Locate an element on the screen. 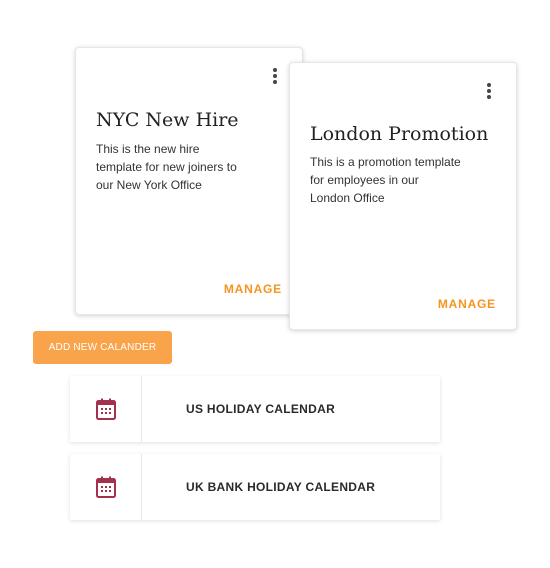 Image resolution: width=550 pixels, height=568 pixels. card-title: London Promotion is located at coordinates (399, 134).